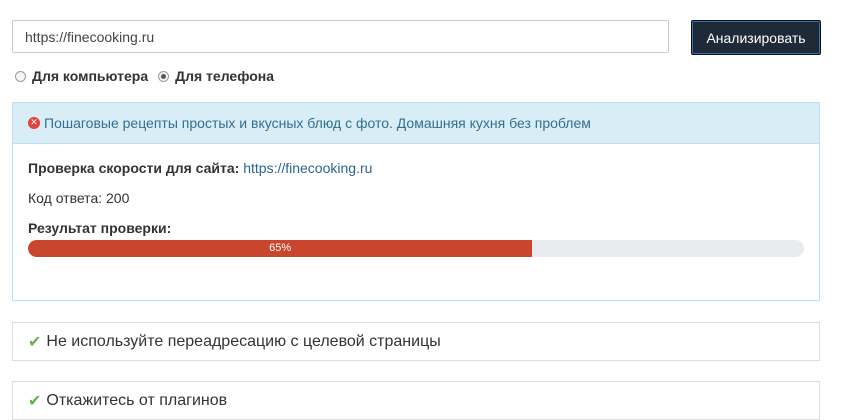 The height and width of the screenshot is (420, 842). I want to click on response-code: Код ответа: 200, so click(79, 198).